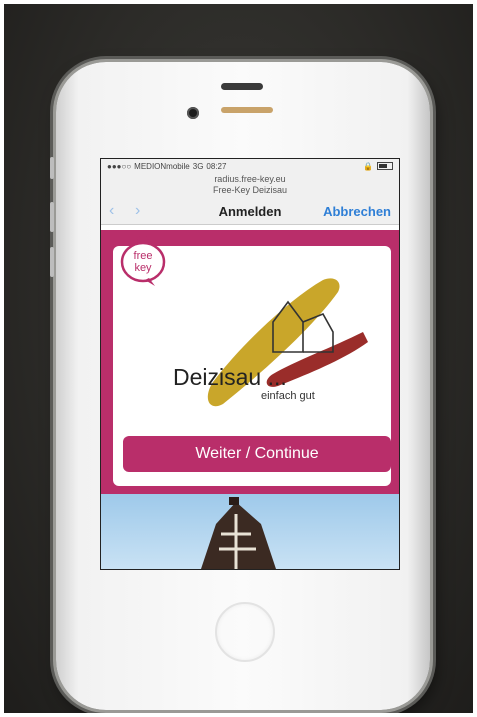  Describe the element at coordinates (143, 256) in the screenshot. I see `svg-text: free` at that location.